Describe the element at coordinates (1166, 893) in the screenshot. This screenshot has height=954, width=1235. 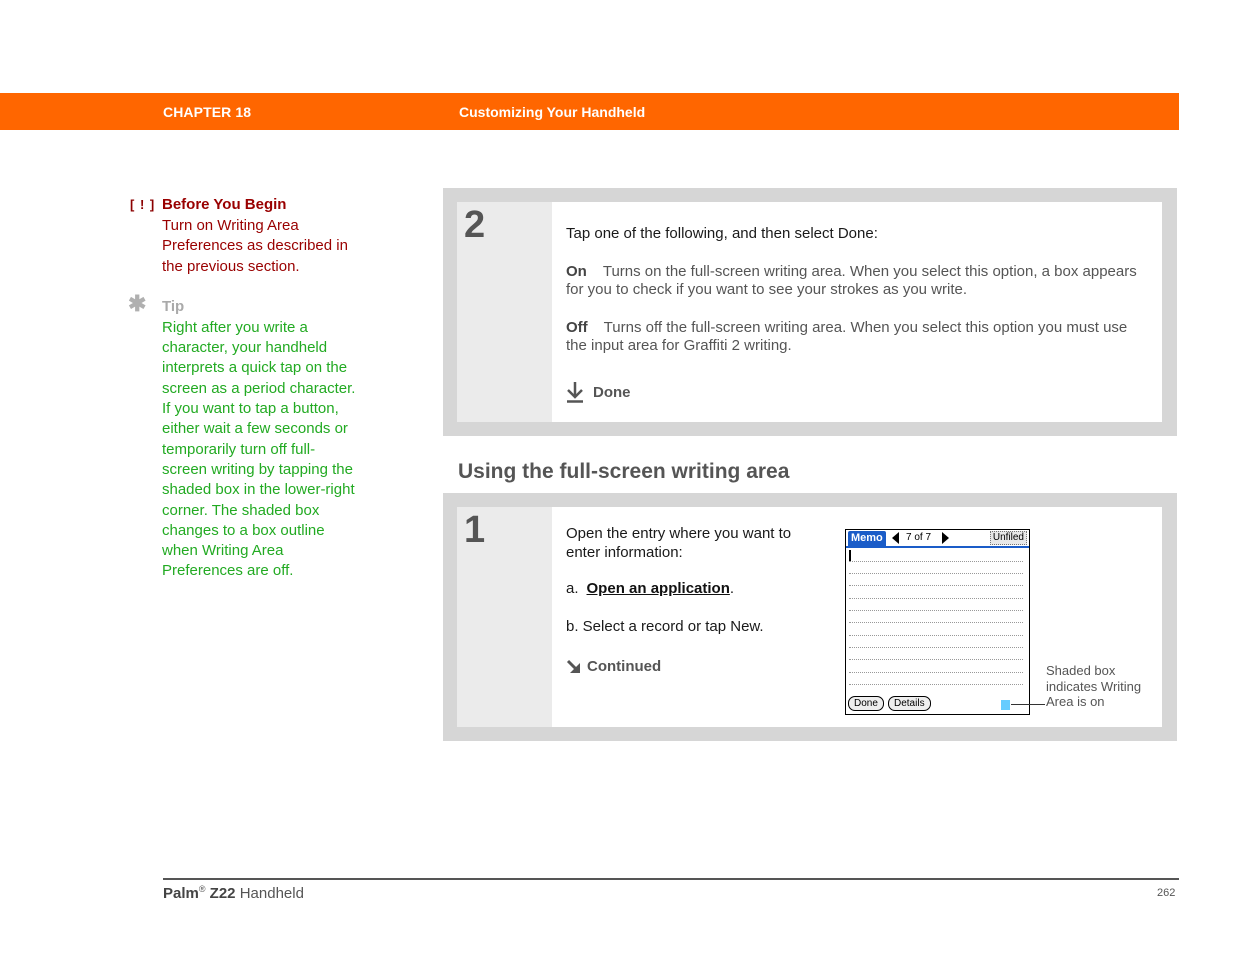
I see `page-number: 262` at that location.